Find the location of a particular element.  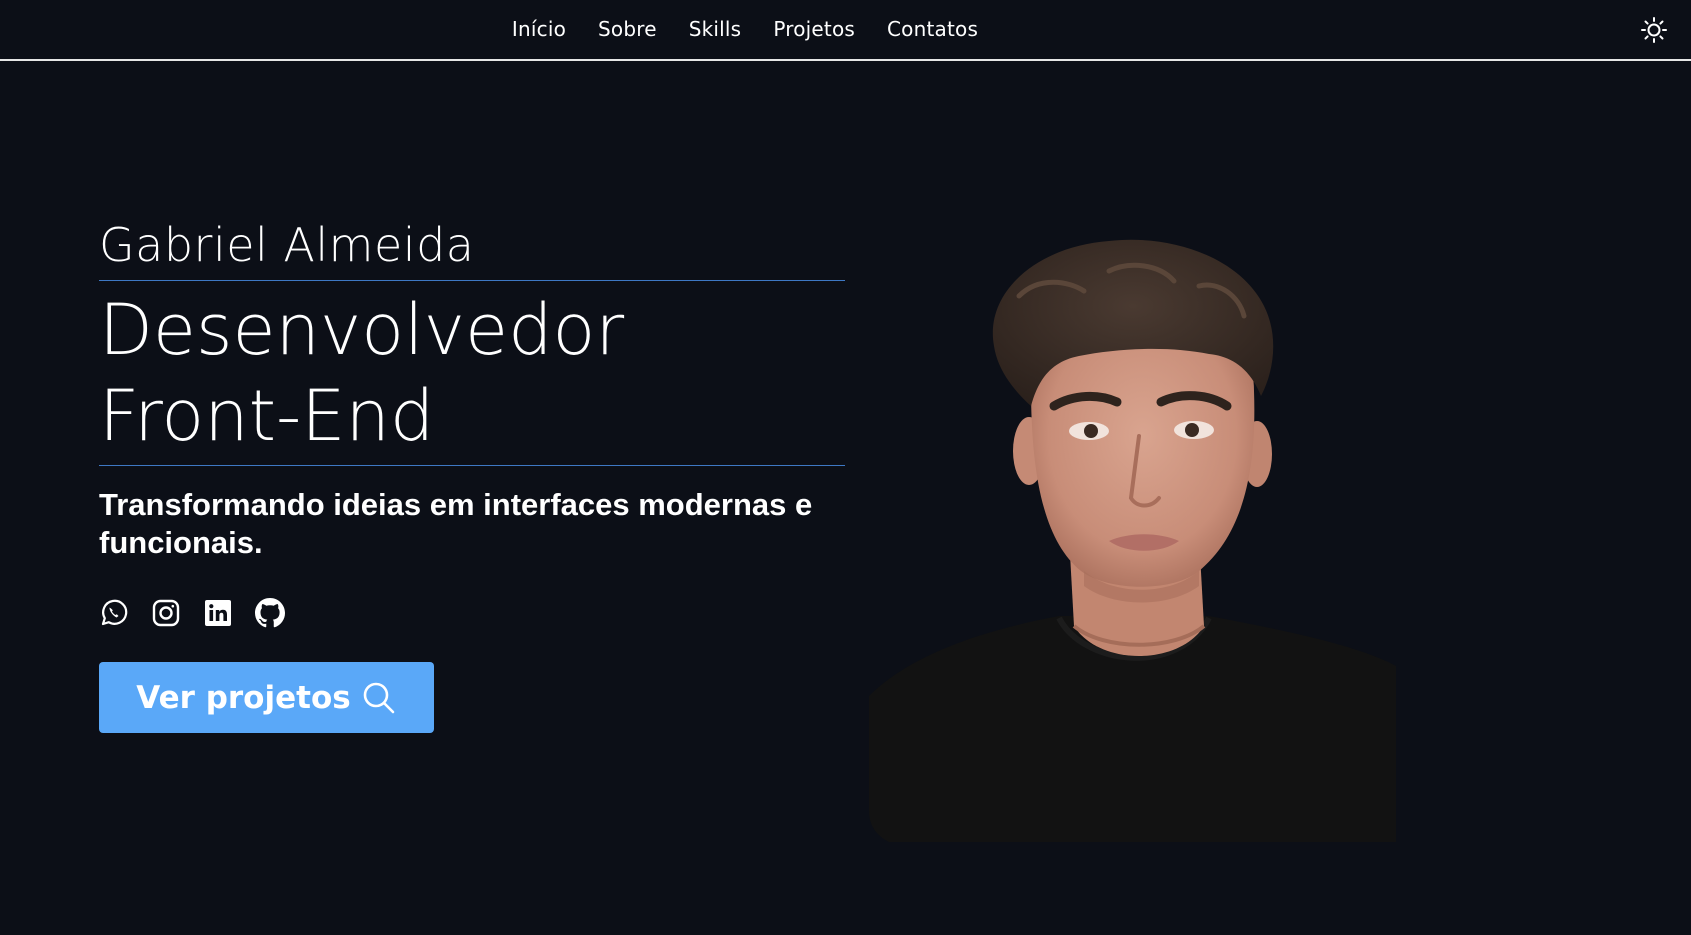

hero-role: Desenvolvedor Front-End is located at coordinates (472, 373).